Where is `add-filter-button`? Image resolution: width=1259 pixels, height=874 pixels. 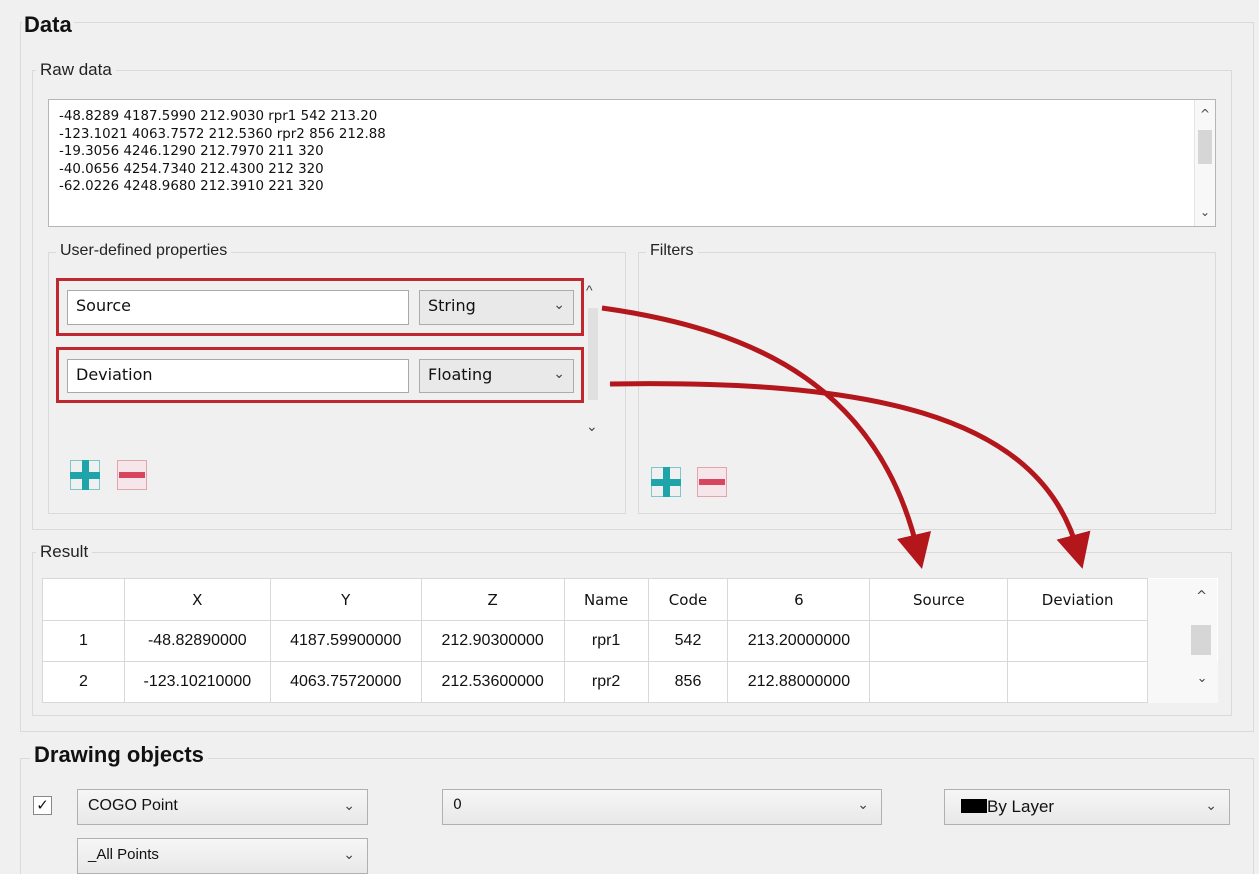 add-filter-button is located at coordinates (666, 482).